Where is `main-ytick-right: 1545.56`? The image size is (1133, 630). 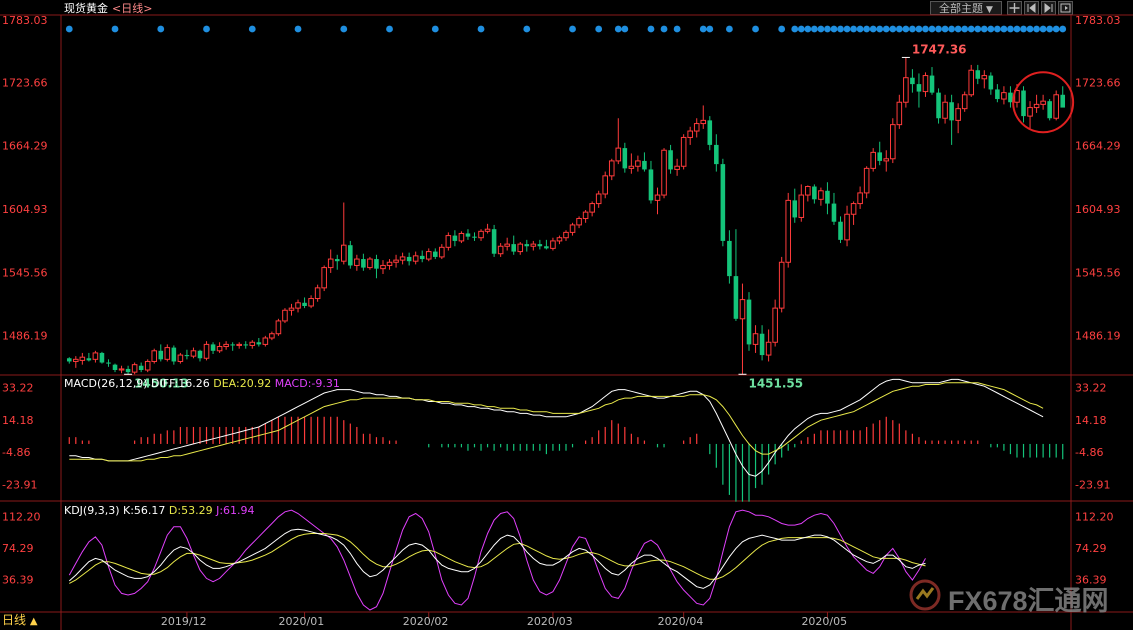
main-ytick-right: 1545.56 is located at coordinates (1098, 272).